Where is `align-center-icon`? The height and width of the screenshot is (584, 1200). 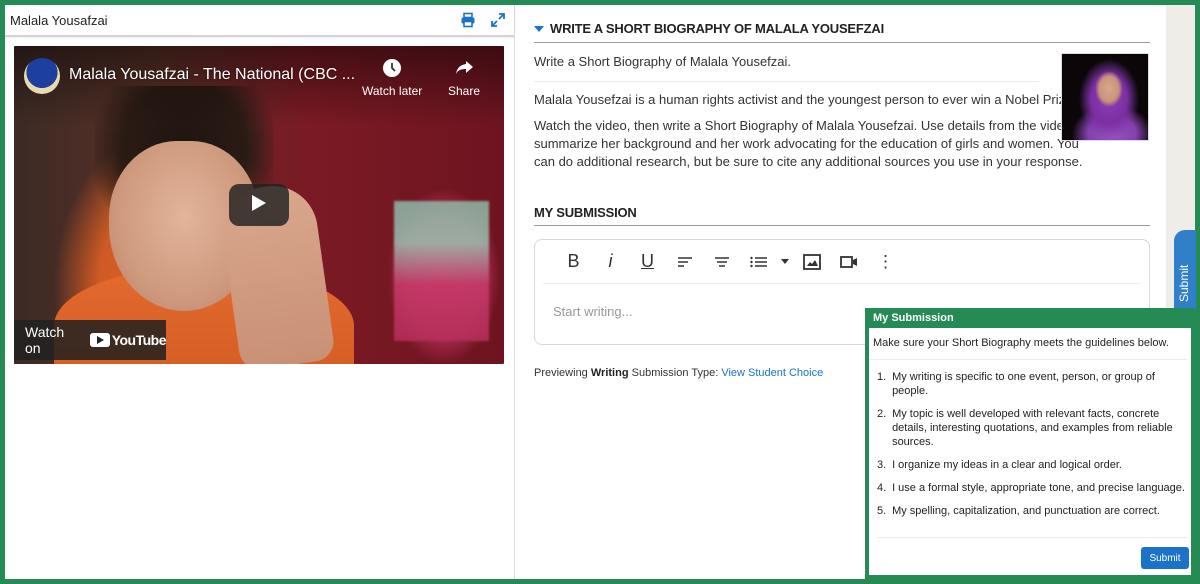 align-center-icon is located at coordinates (721, 261).